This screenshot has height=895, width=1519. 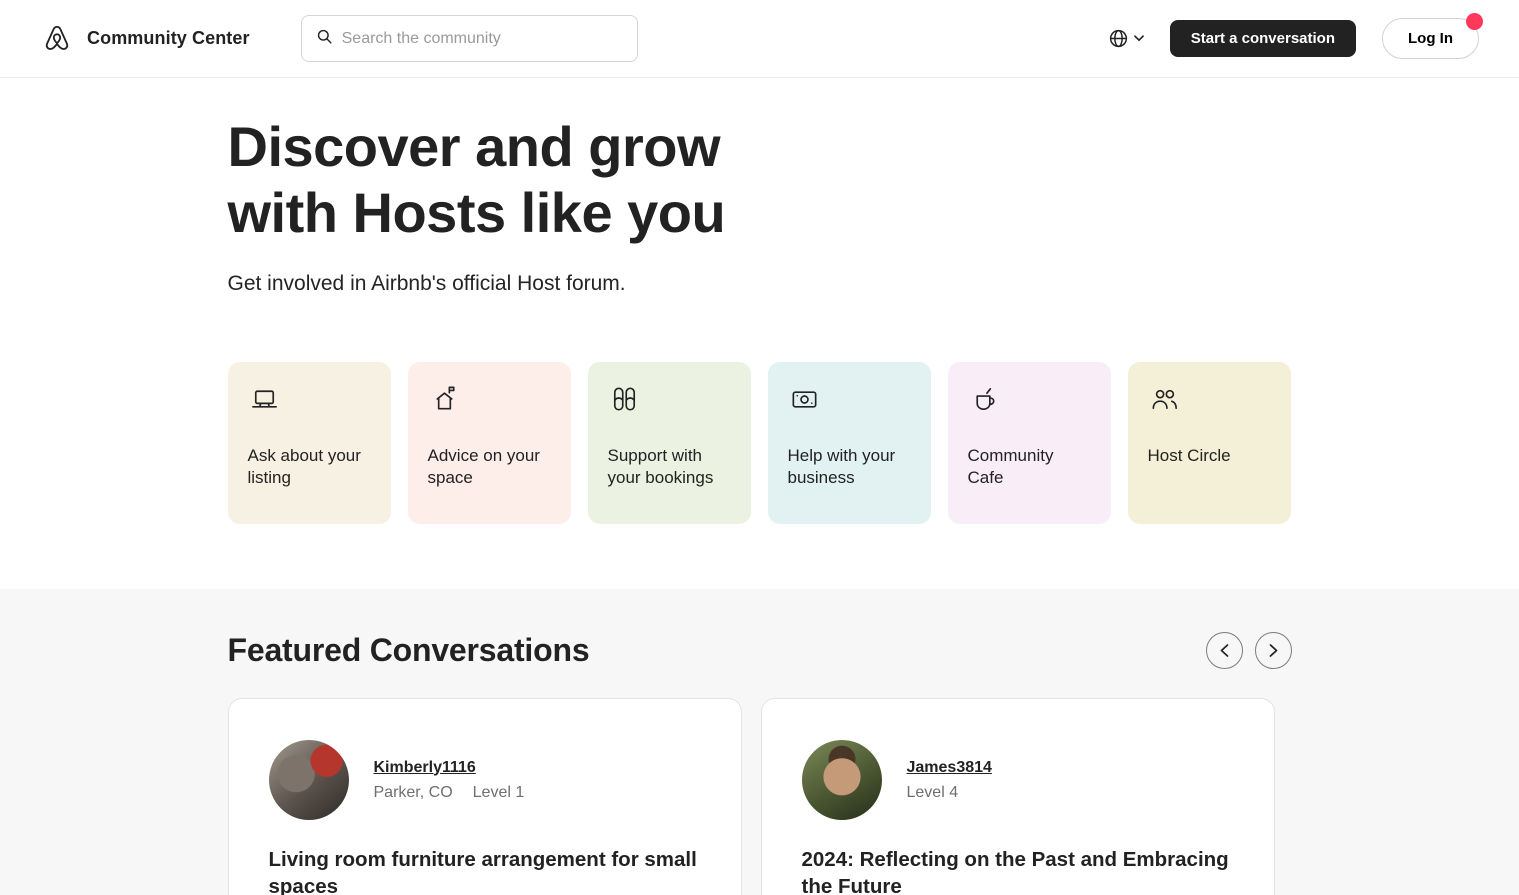 I want to click on login-button: Log In, so click(x=1432, y=36).